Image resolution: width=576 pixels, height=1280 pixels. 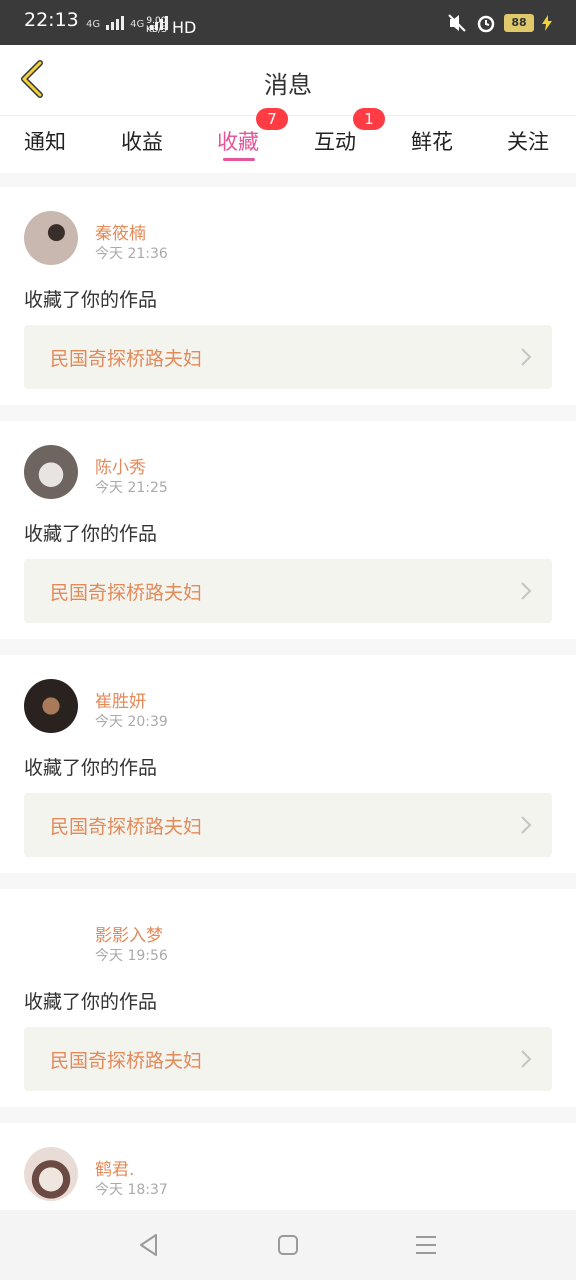 What do you see at coordinates (239, 159) in the screenshot?
I see `tab-active-indicator` at bounding box center [239, 159].